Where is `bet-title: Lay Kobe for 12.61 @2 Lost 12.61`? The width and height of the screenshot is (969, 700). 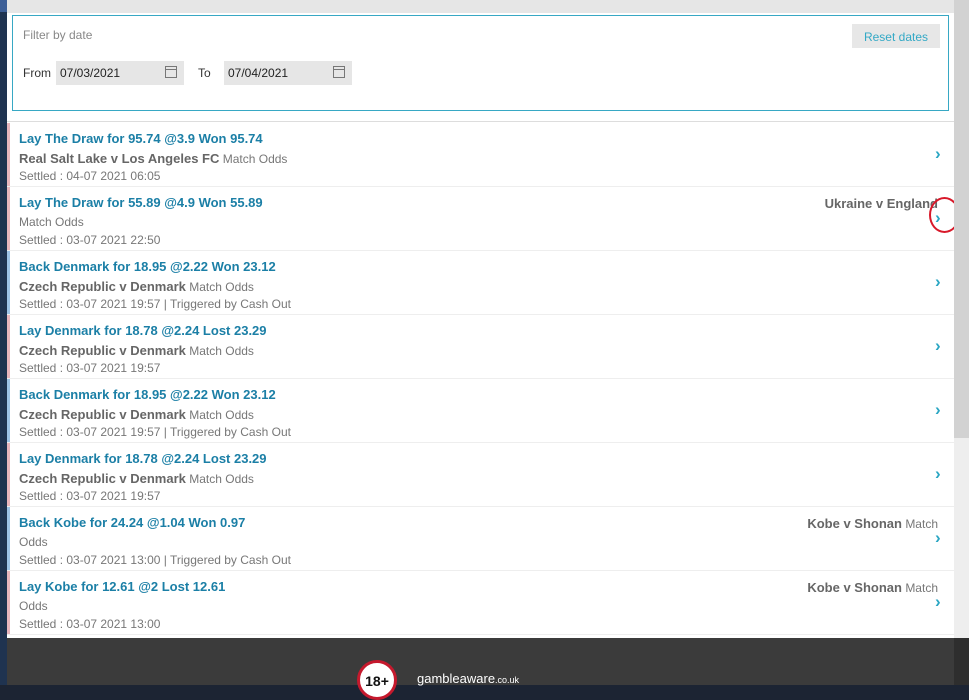
bet-title: Lay Kobe for 12.61 @2 Lost 12.61 is located at coordinates (122, 586).